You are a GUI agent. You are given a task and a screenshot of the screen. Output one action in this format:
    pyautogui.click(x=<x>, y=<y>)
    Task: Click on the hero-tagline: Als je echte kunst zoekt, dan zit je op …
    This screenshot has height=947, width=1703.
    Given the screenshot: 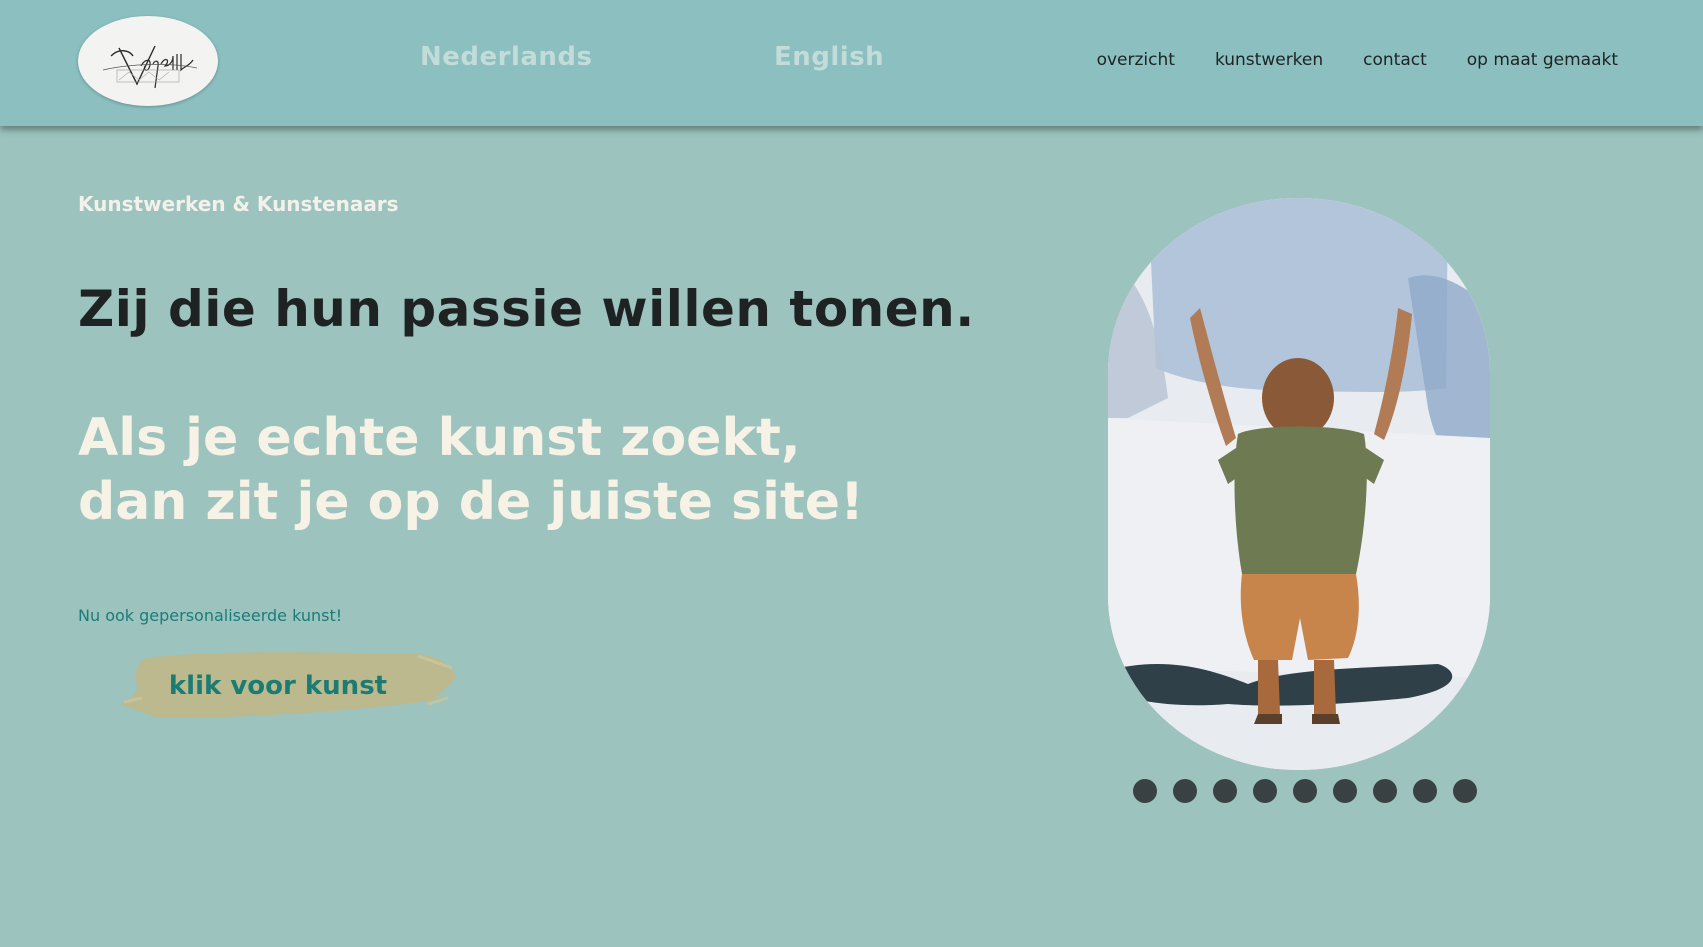 What is the action you would take?
    pyautogui.click(x=471, y=470)
    